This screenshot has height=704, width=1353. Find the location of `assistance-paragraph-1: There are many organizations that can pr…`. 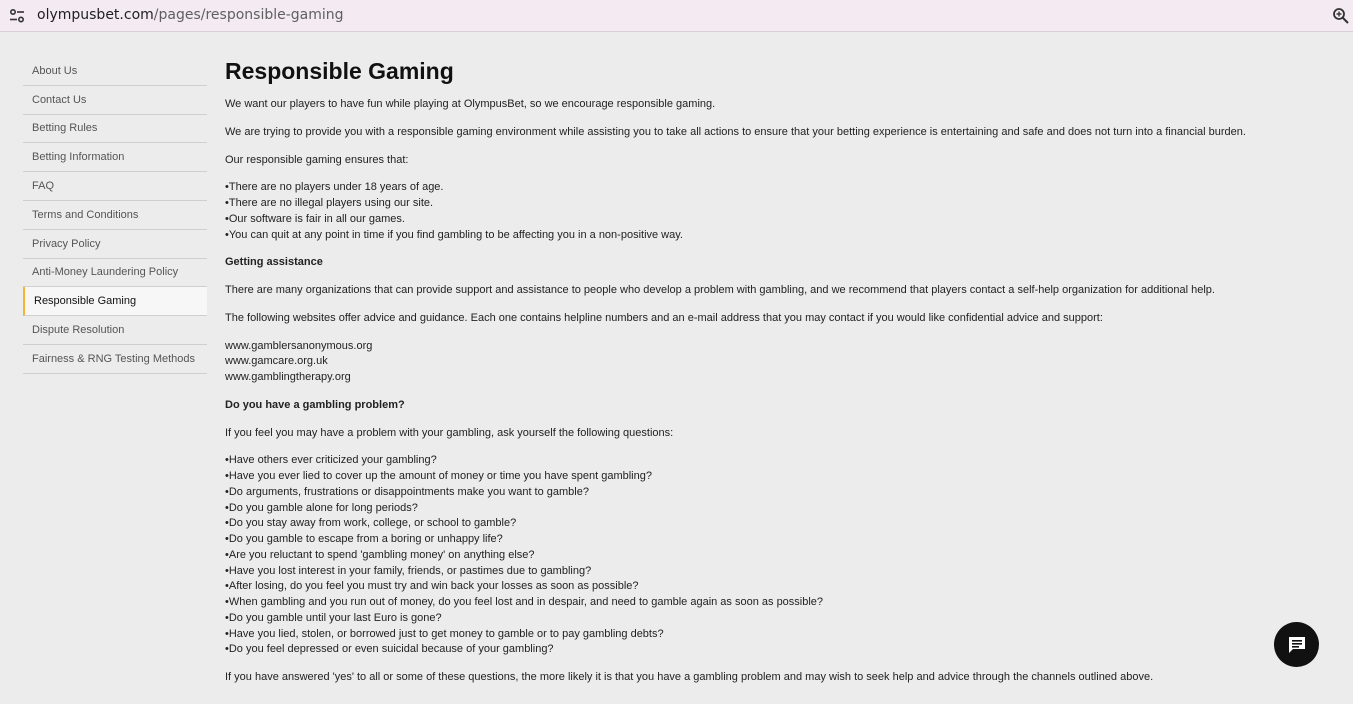

assistance-paragraph-1: There are many organizations that can pr… is located at coordinates (720, 290).